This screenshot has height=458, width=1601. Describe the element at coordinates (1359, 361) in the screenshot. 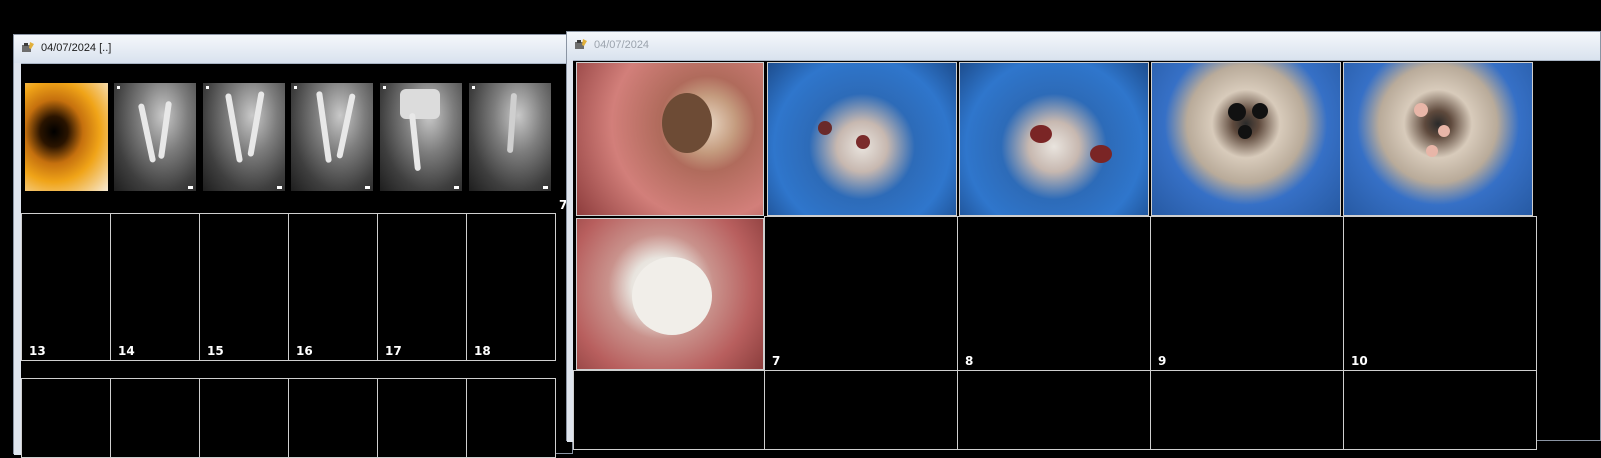

I see `slot-number: 10` at that location.